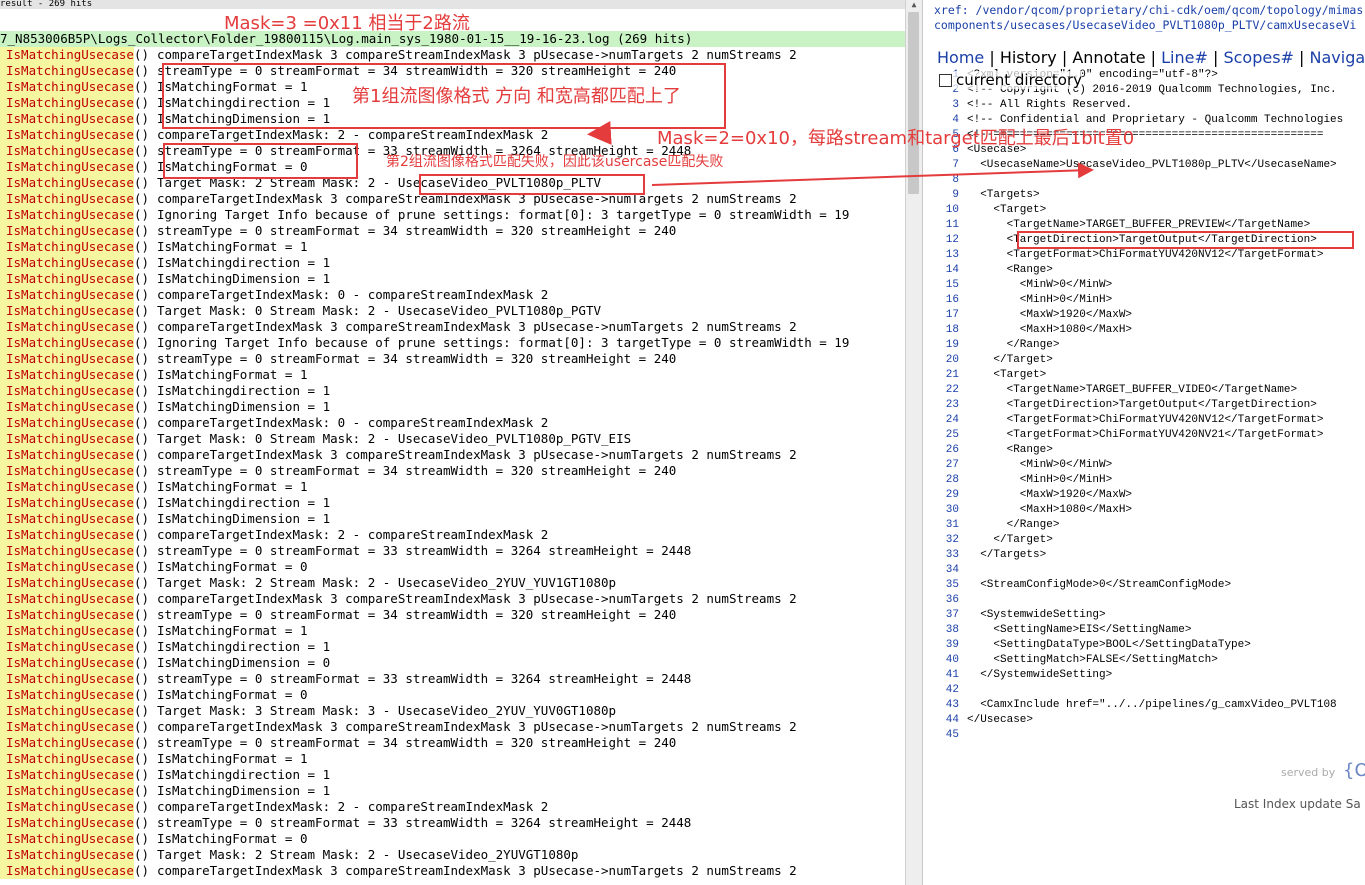  What do you see at coordinates (948, 180) in the screenshot?
I see `line-number: 8` at bounding box center [948, 180].